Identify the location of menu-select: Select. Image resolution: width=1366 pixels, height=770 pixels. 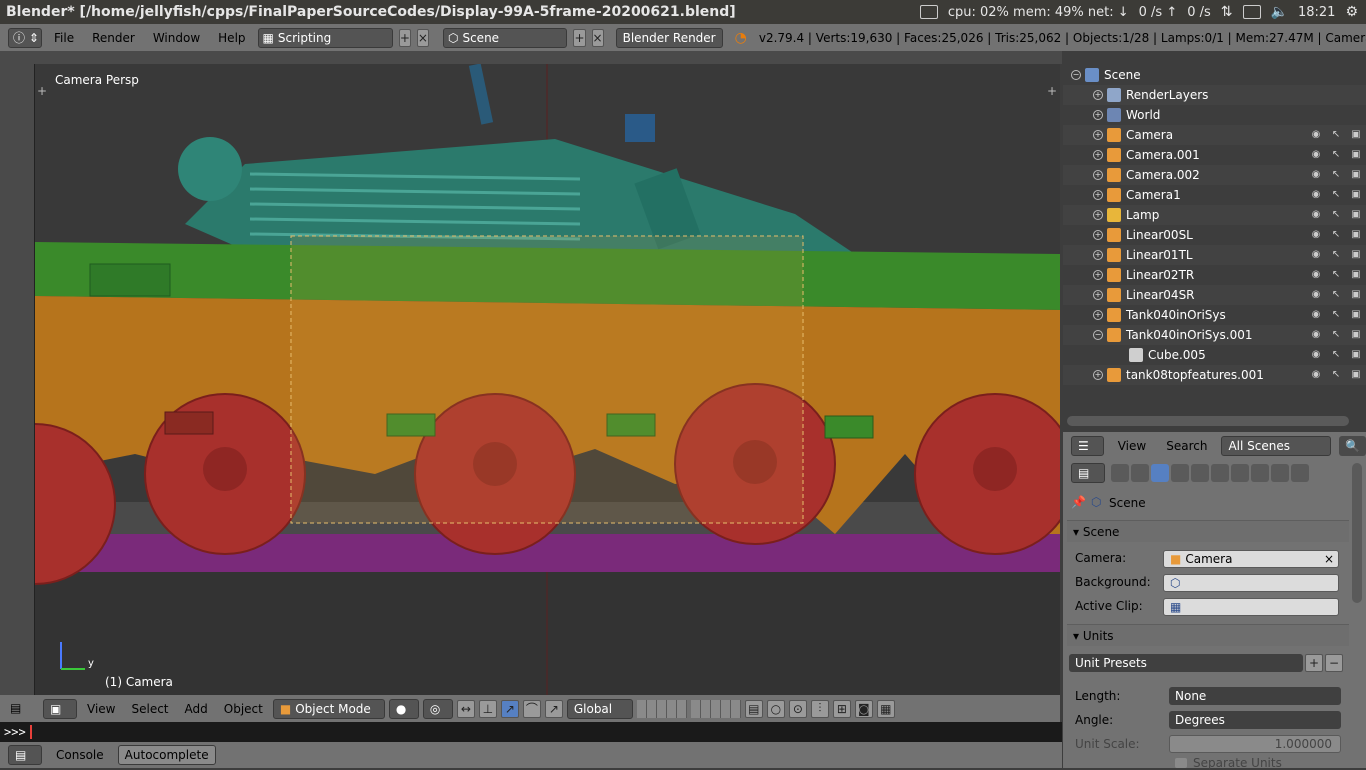
(149, 709).